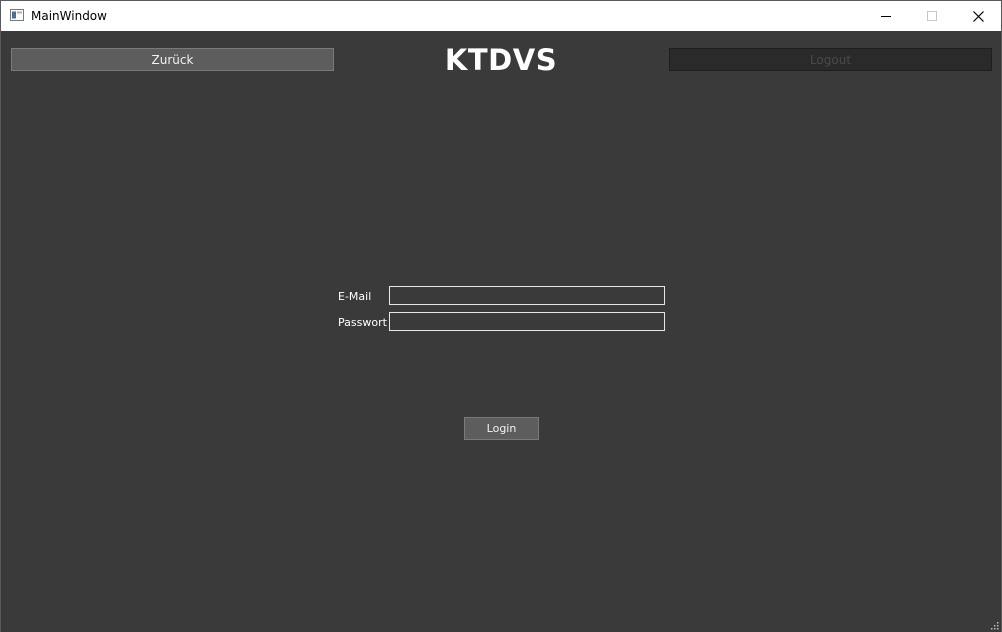 This screenshot has height=632, width=1002. Describe the element at coordinates (501, 428) in the screenshot. I see `login-button: Login` at that location.